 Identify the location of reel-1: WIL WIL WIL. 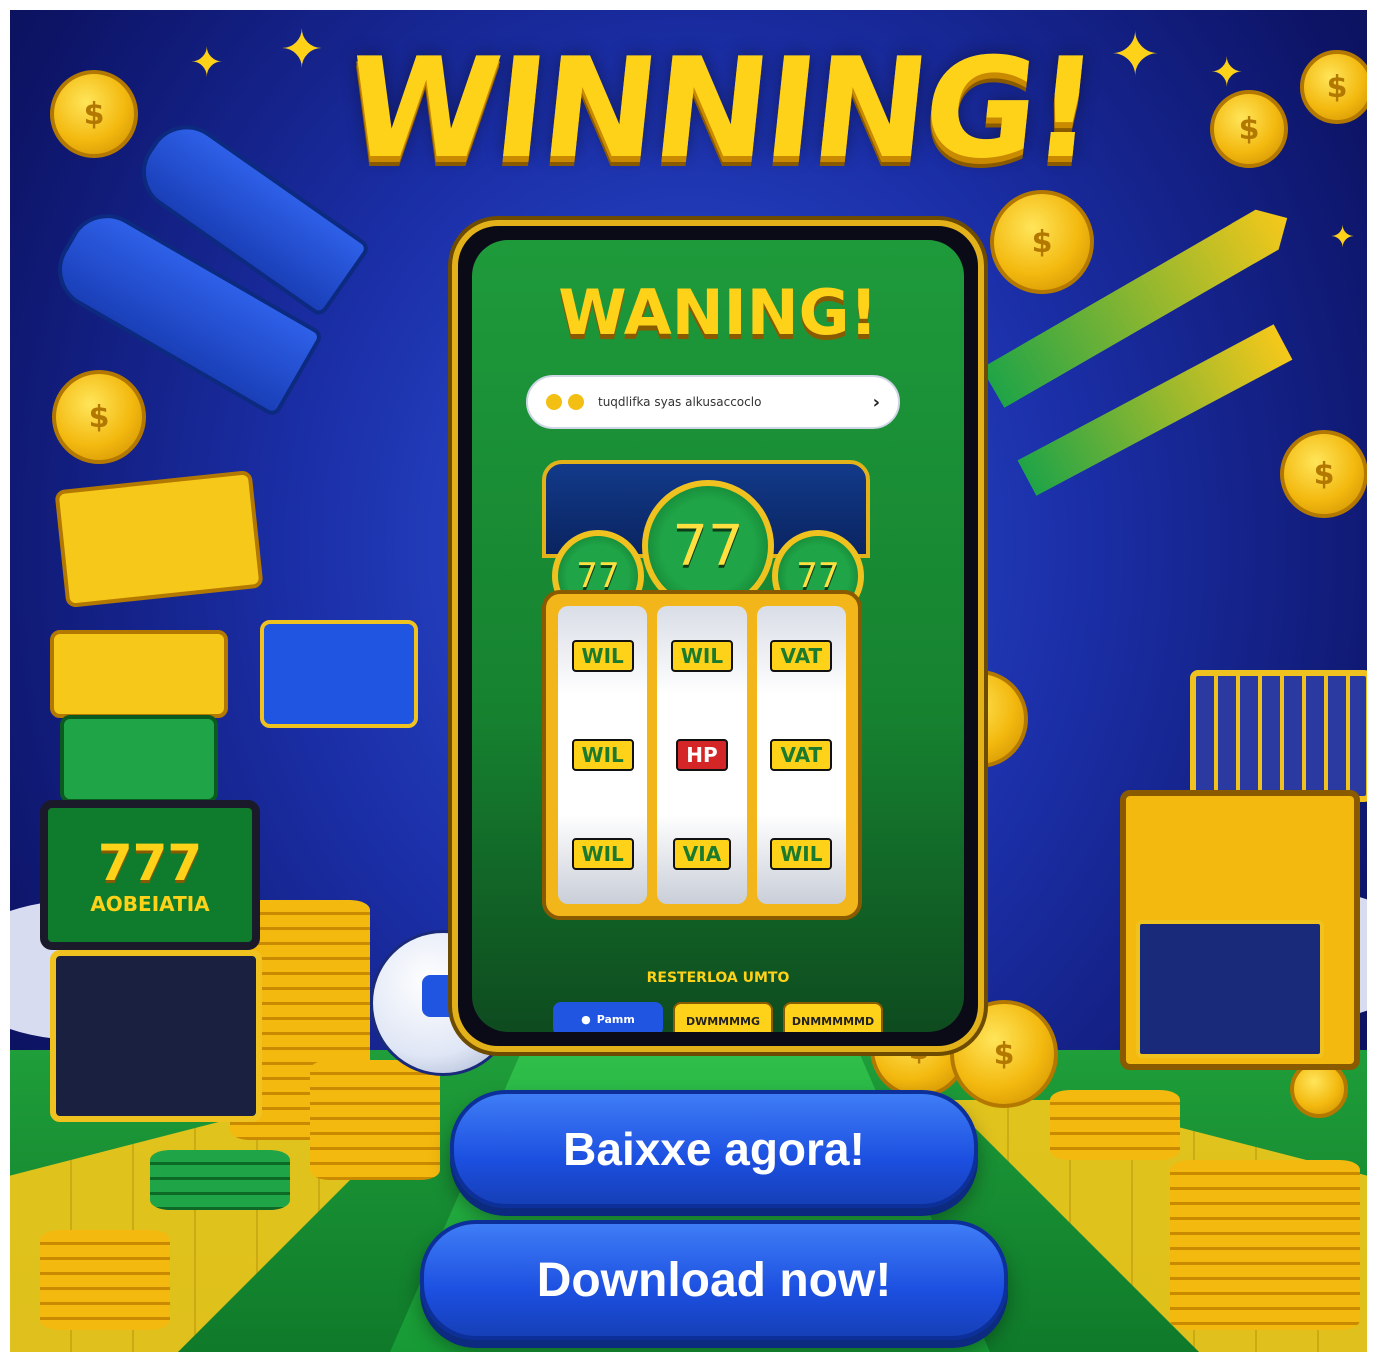
(603, 755).